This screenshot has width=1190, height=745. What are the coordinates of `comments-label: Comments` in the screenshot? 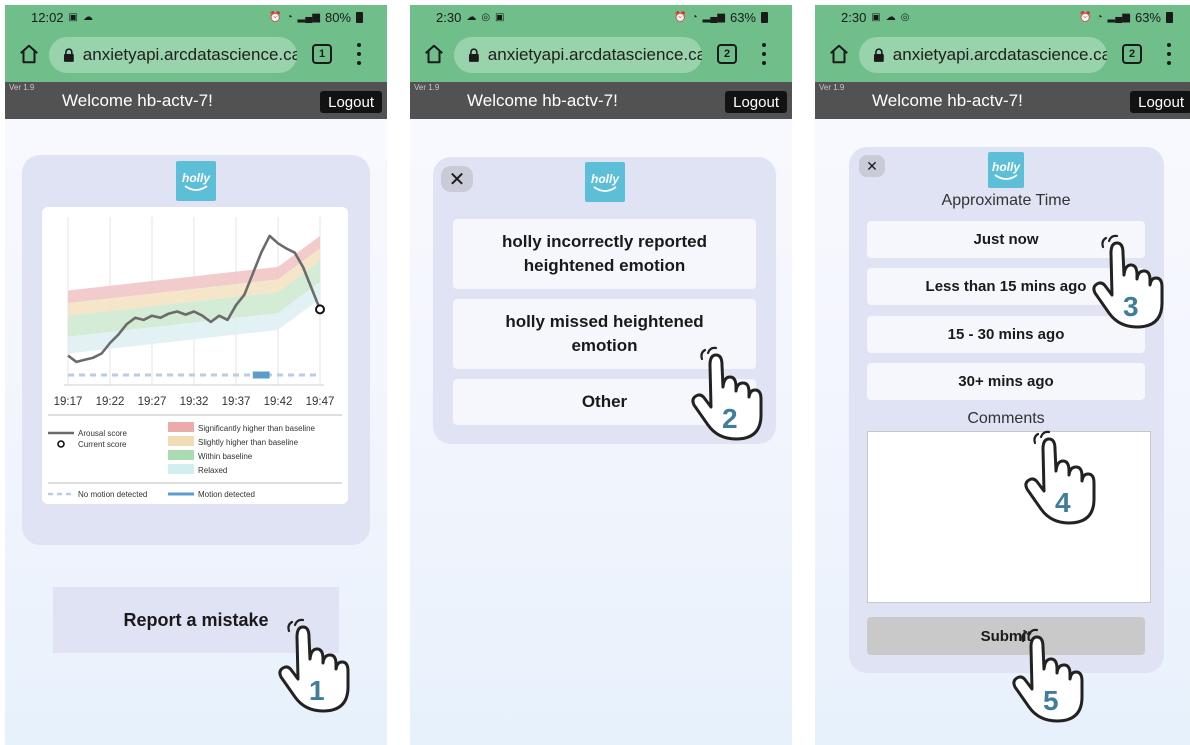 It's located at (1006, 418).